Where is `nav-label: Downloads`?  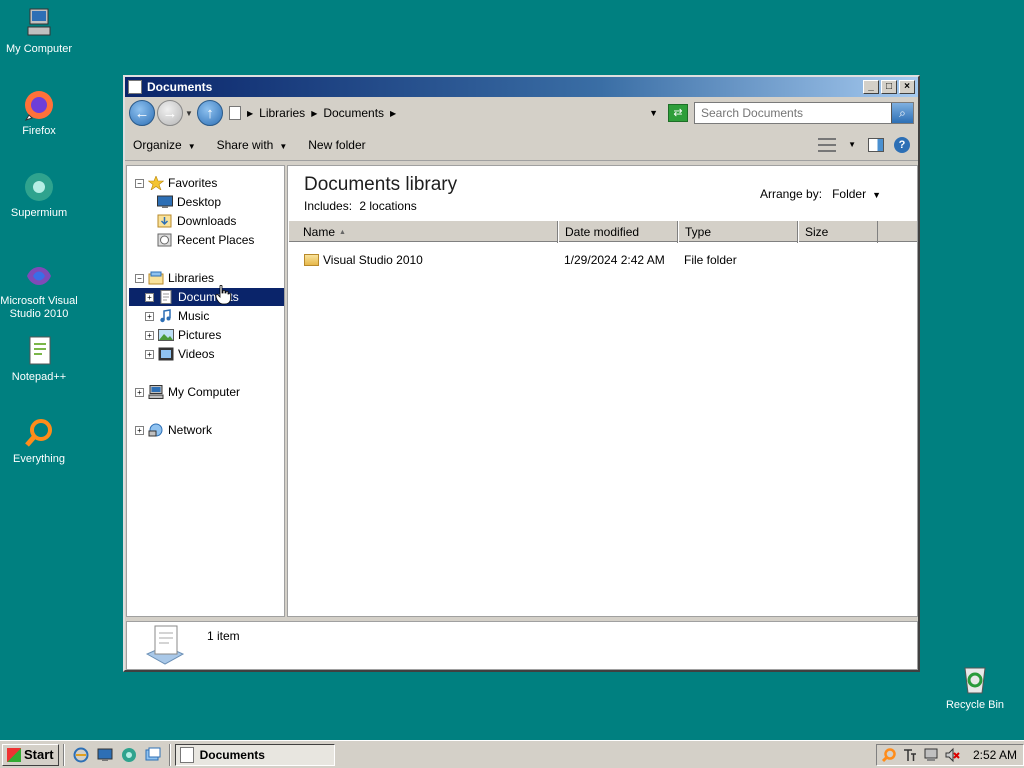
nav-label: Downloads is located at coordinates (207, 221).